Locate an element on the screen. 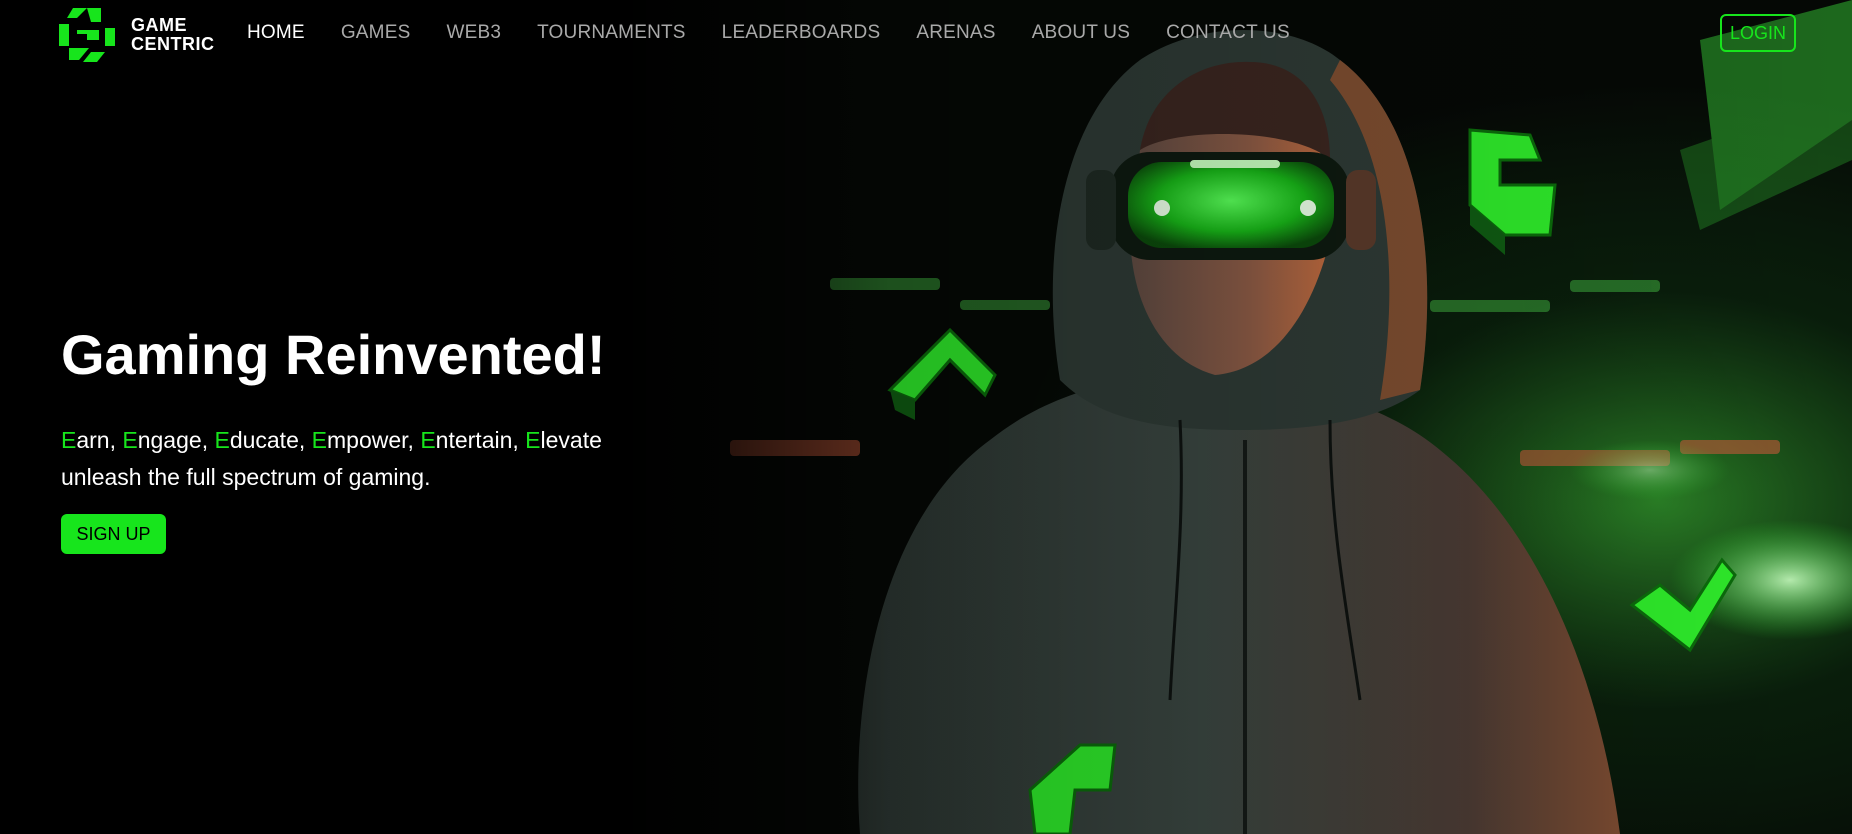 This screenshot has width=1852, height=834. tagline-line2: unleash the full spectrum of gaming. is located at coordinates (246, 477).